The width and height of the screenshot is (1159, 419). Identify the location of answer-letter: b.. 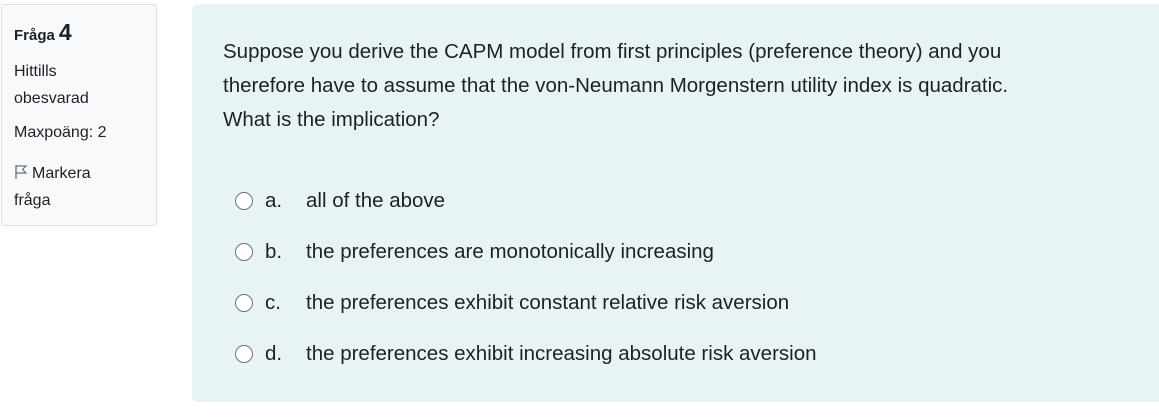
(274, 251).